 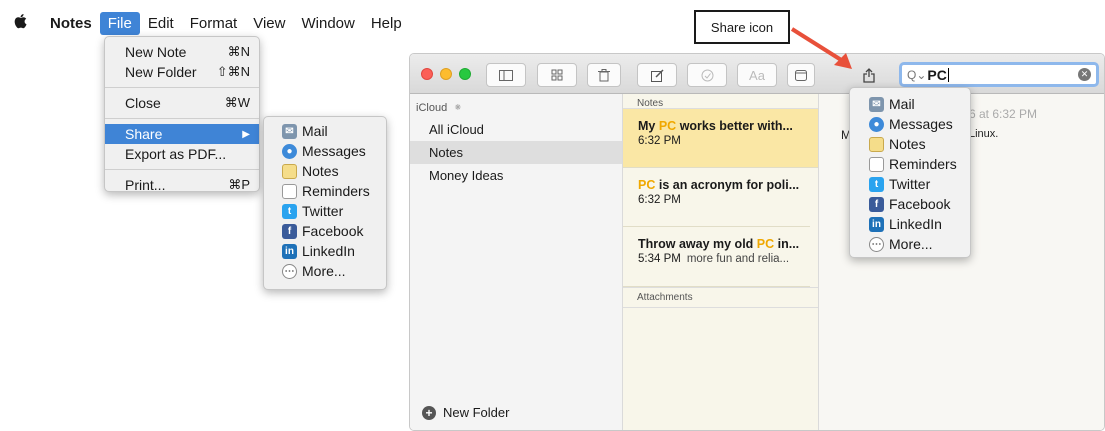 I want to click on edit-menu: Edit, so click(x=161, y=23).